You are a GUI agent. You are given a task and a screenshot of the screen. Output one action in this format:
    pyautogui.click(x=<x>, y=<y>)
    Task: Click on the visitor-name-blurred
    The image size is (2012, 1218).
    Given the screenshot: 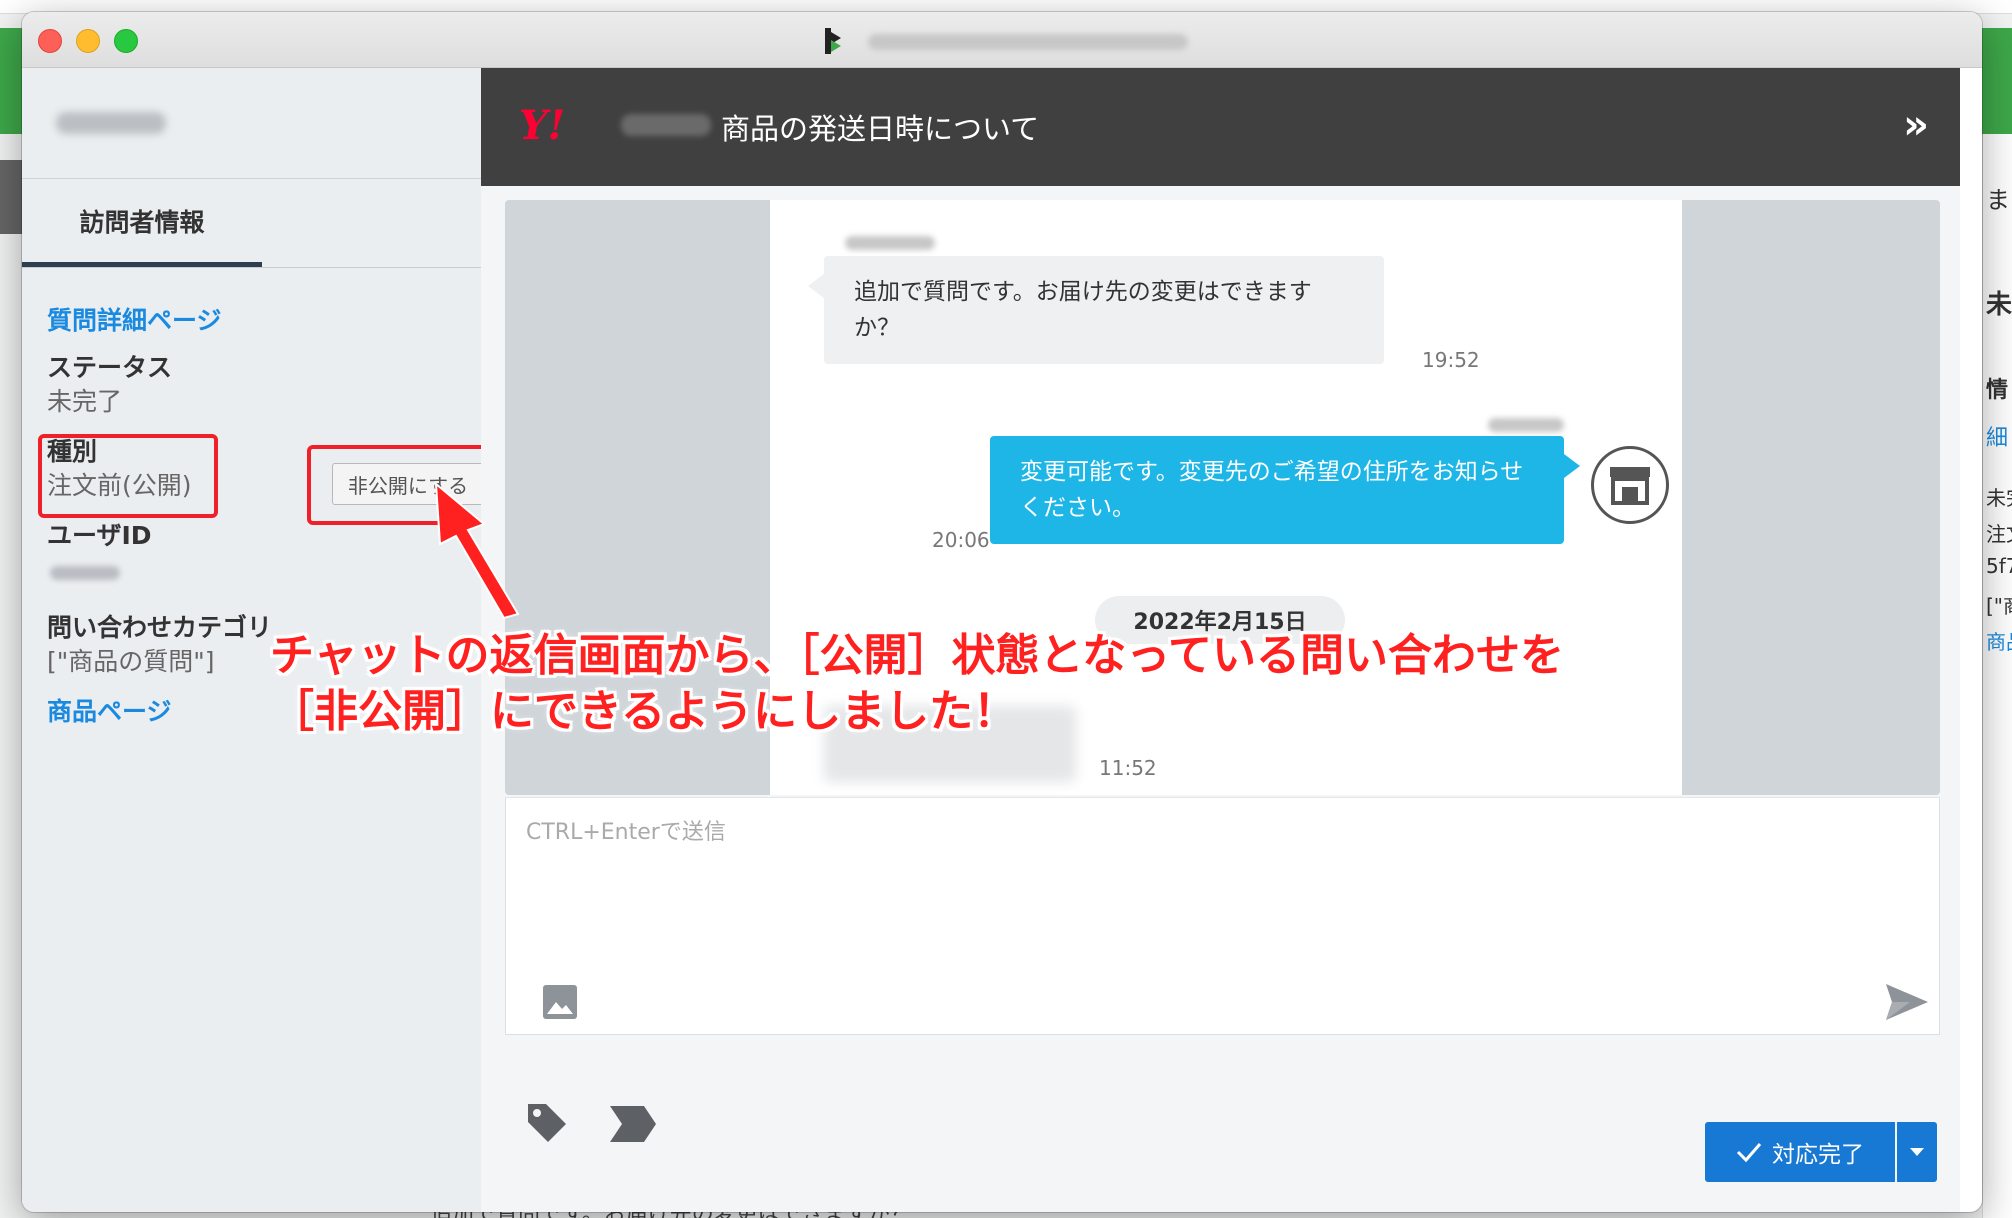 What is the action you would take?
    pyautogui.click(x=111, y=123)
    